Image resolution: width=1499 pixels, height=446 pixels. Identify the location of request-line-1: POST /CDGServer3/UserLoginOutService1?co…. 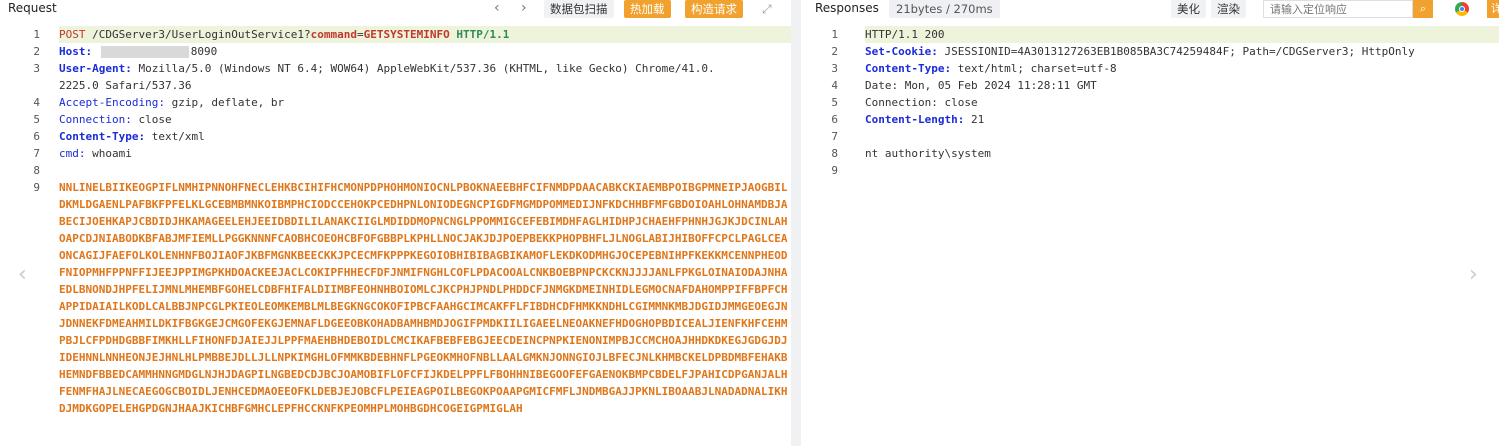
(395, 34).